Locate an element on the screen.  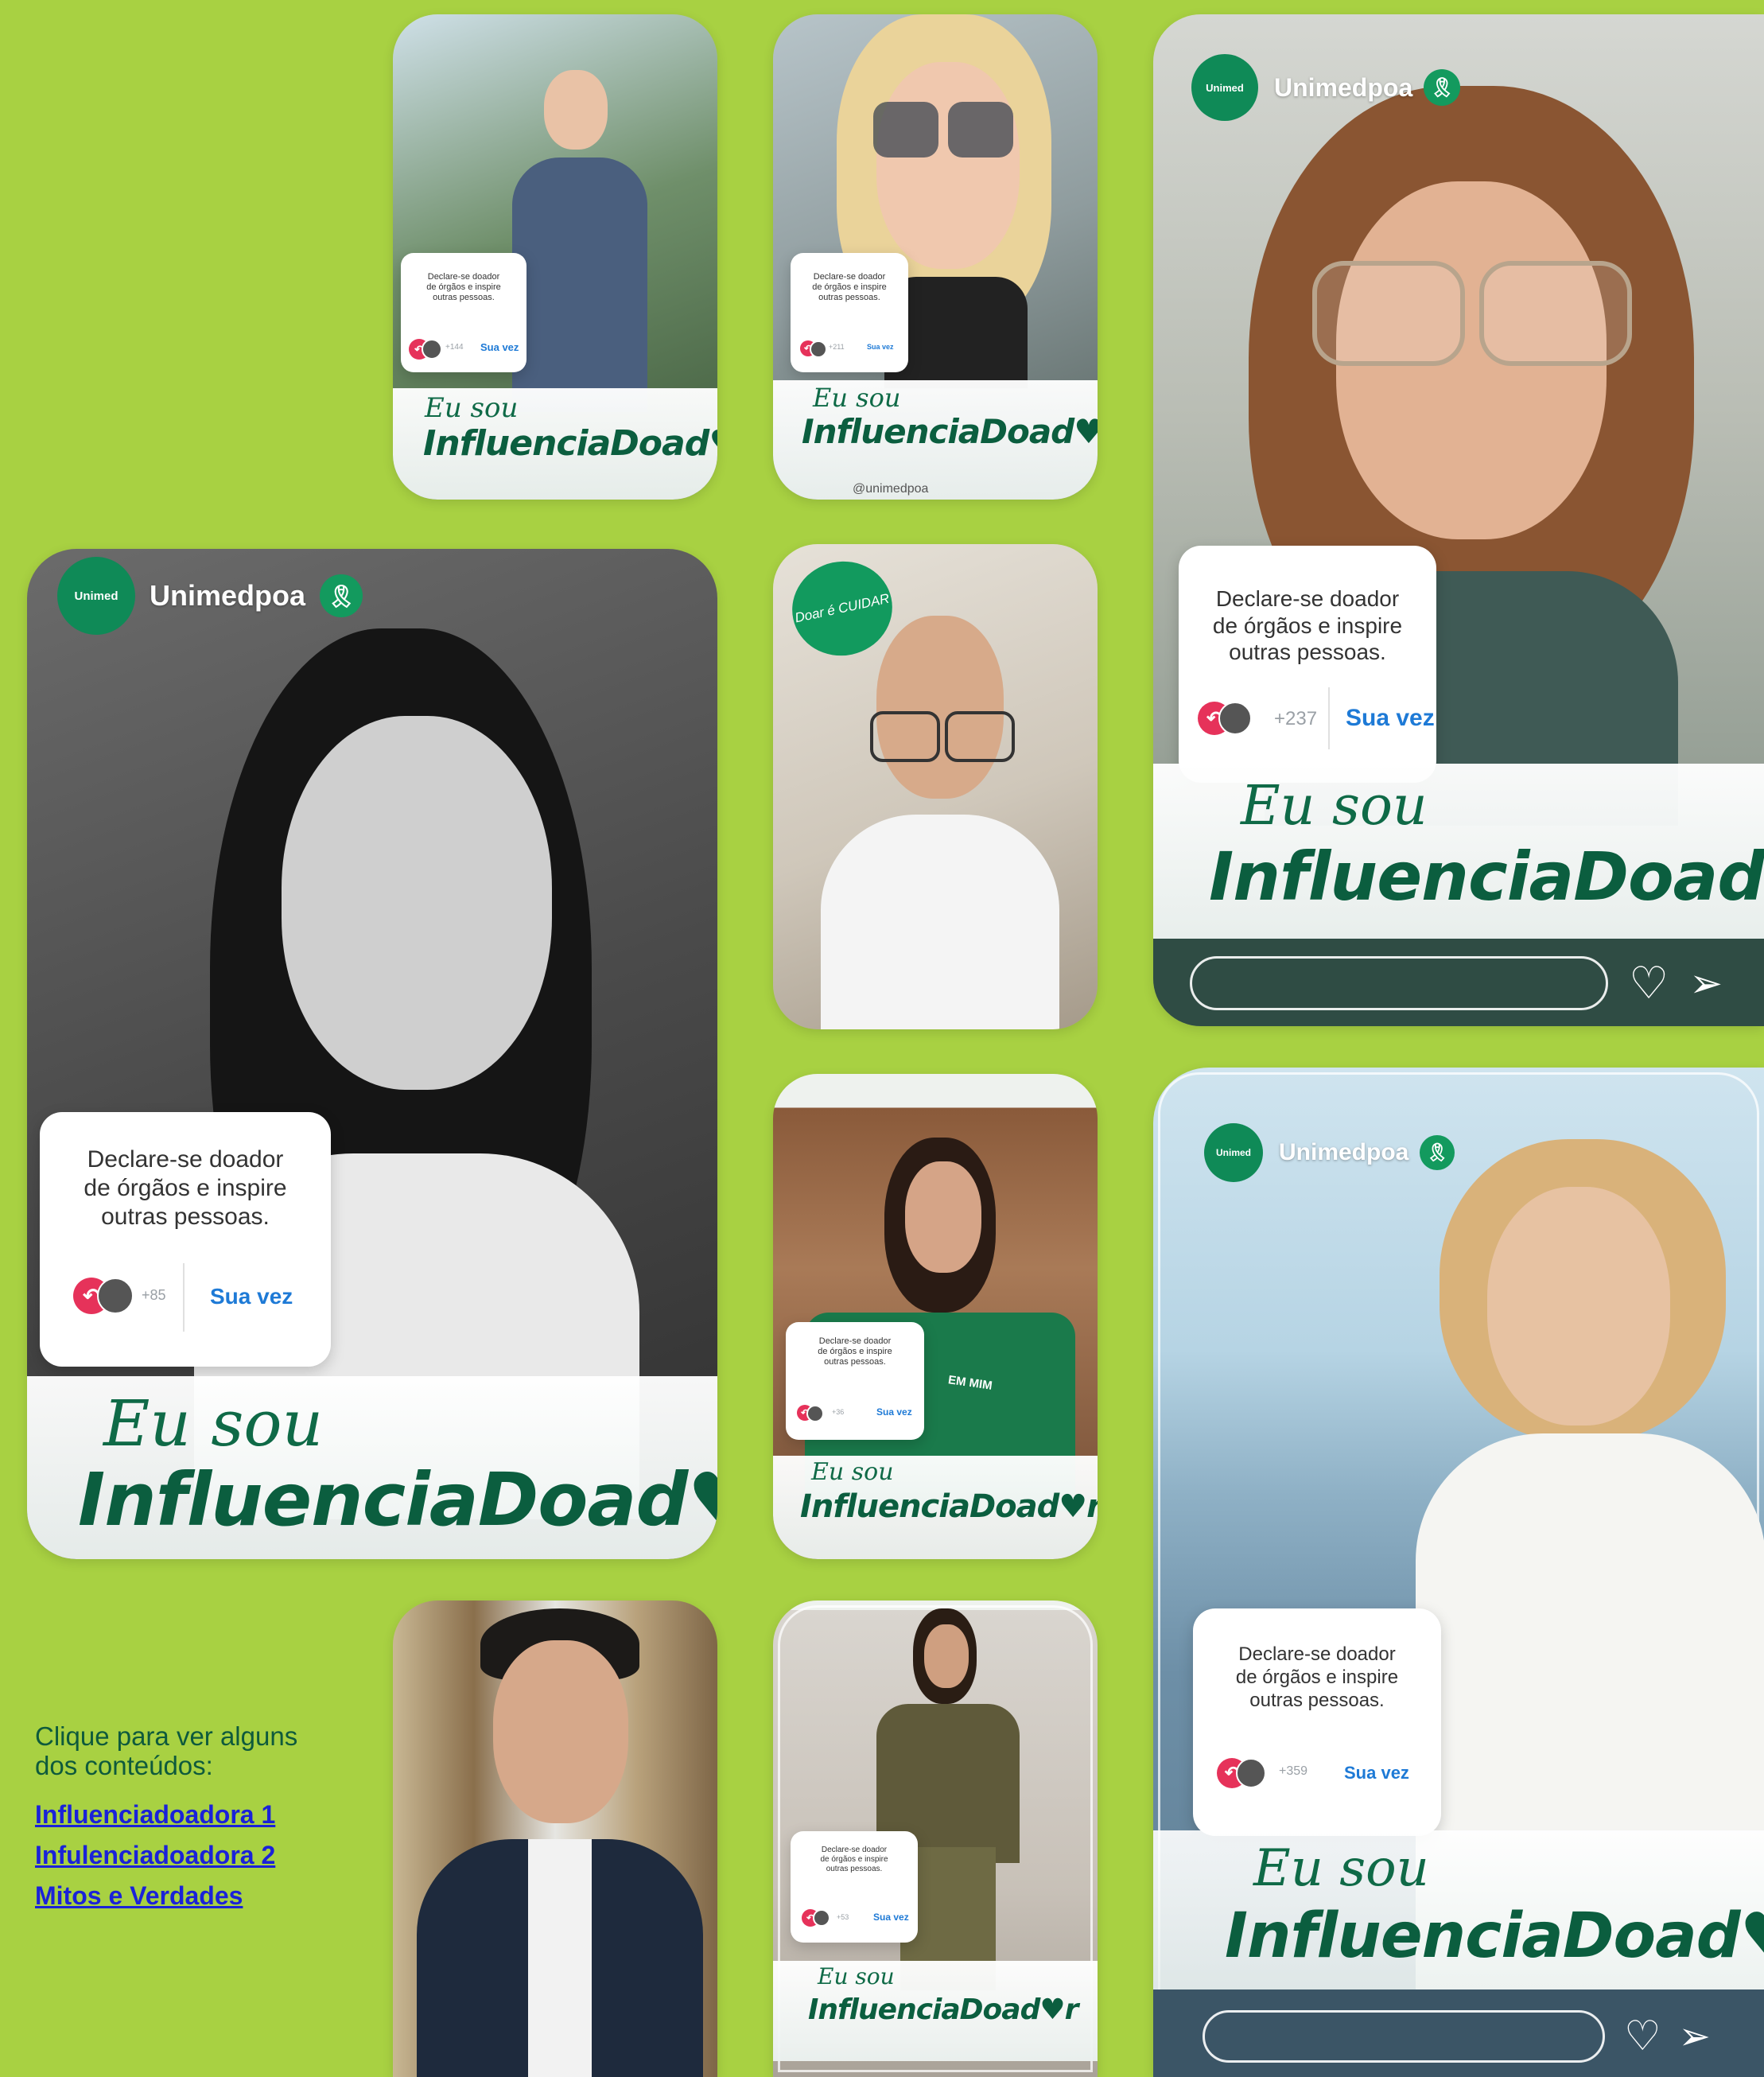
link-infulenciadoadora-2: Infulenciadoadora 2 is located at coordinates (186, 1856).